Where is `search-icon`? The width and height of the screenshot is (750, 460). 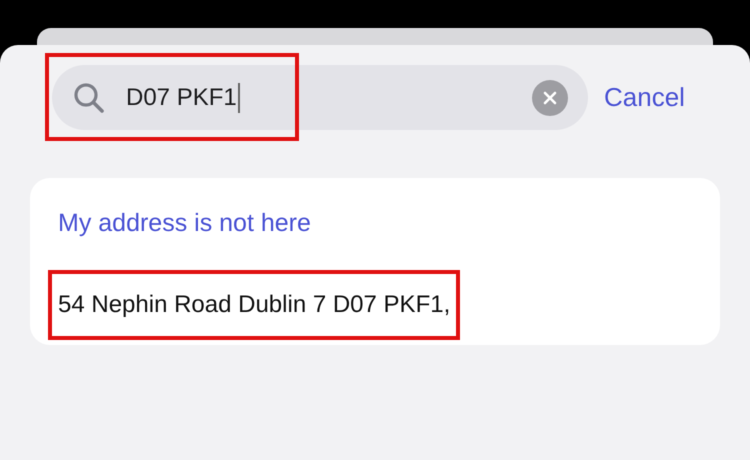
search-icon is located at coordinates (89, 97).